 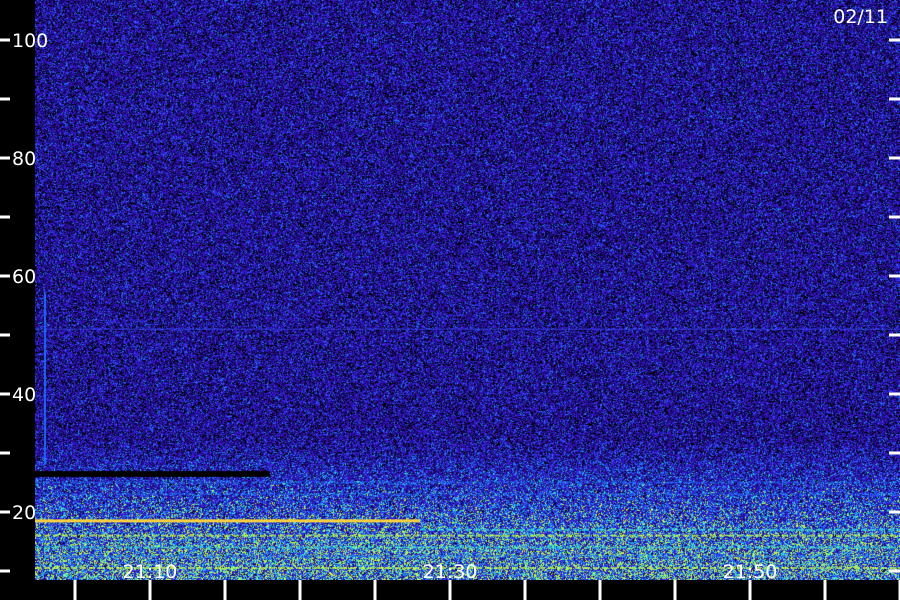 I want to click on y-tick-label: 20, so click(x=24, y=513).